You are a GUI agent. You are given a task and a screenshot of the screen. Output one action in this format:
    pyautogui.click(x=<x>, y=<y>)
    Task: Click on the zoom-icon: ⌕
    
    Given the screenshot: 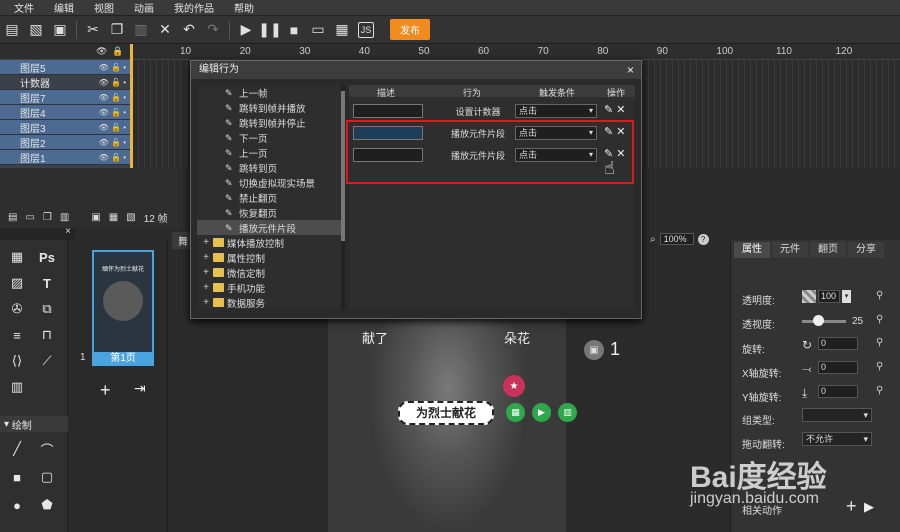 What is the action you would take?
    pyautogui.click(x=653, y=239)
    